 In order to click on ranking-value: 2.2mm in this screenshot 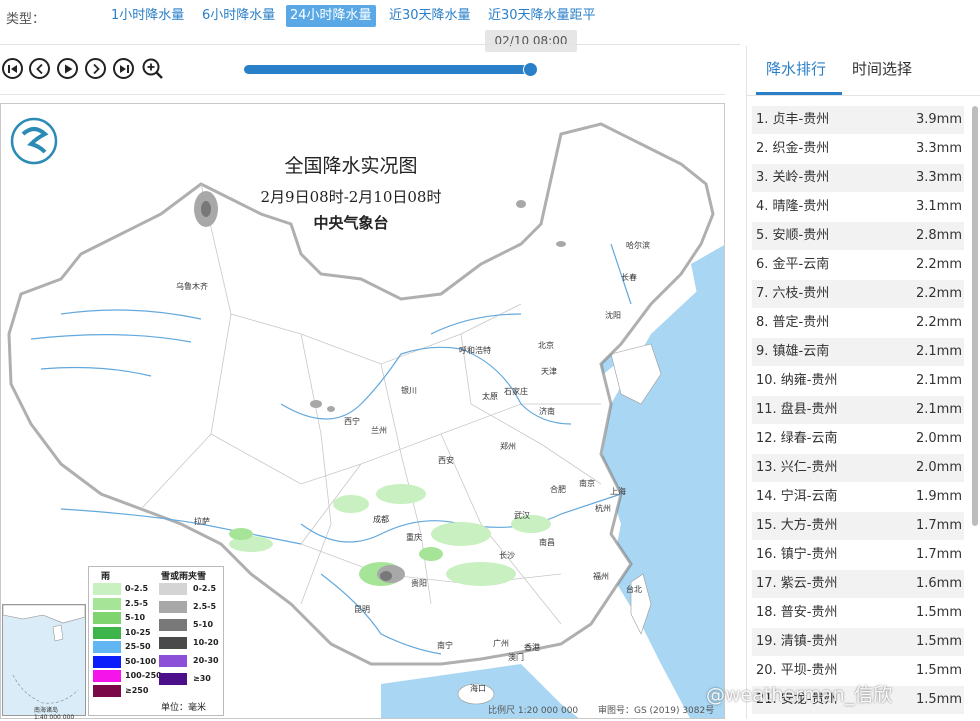, I will do `click(938, 293)`.